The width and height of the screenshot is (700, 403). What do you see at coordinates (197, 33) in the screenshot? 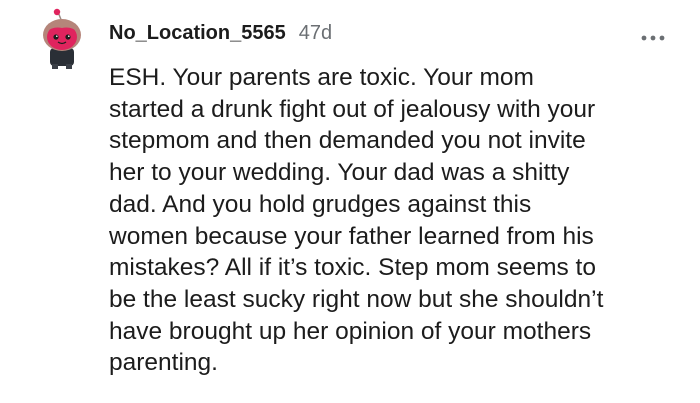
I see `username: No_Location_5565` at bounding box center [197, 33].